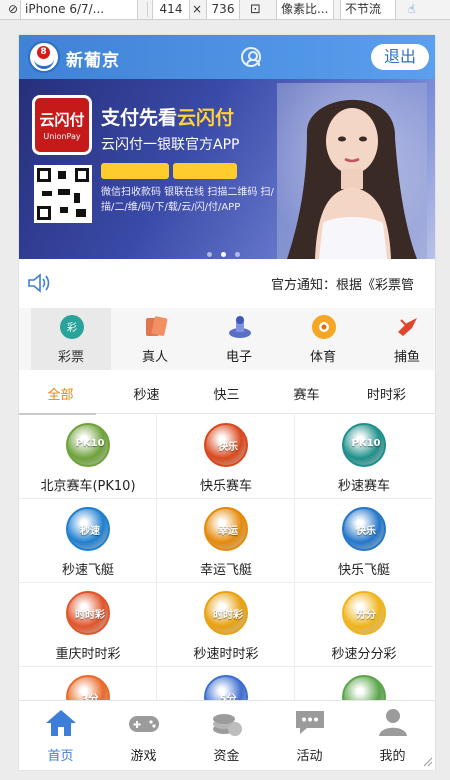  I want to click on game-name: 快乐飞艇, so click(363, 570).